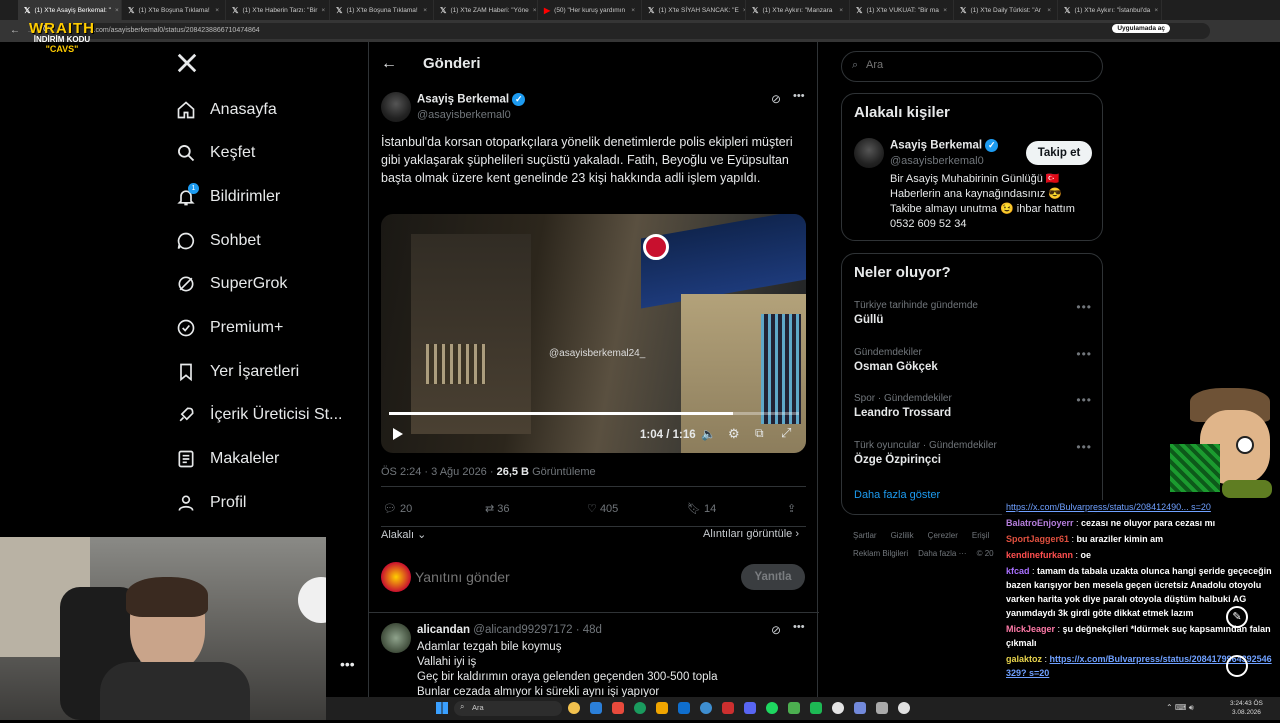 Image resolution: width=1280 pixels, height=723 pixels. I want to click on taskbar-search: ⌕ Ara, so click(508, 708).